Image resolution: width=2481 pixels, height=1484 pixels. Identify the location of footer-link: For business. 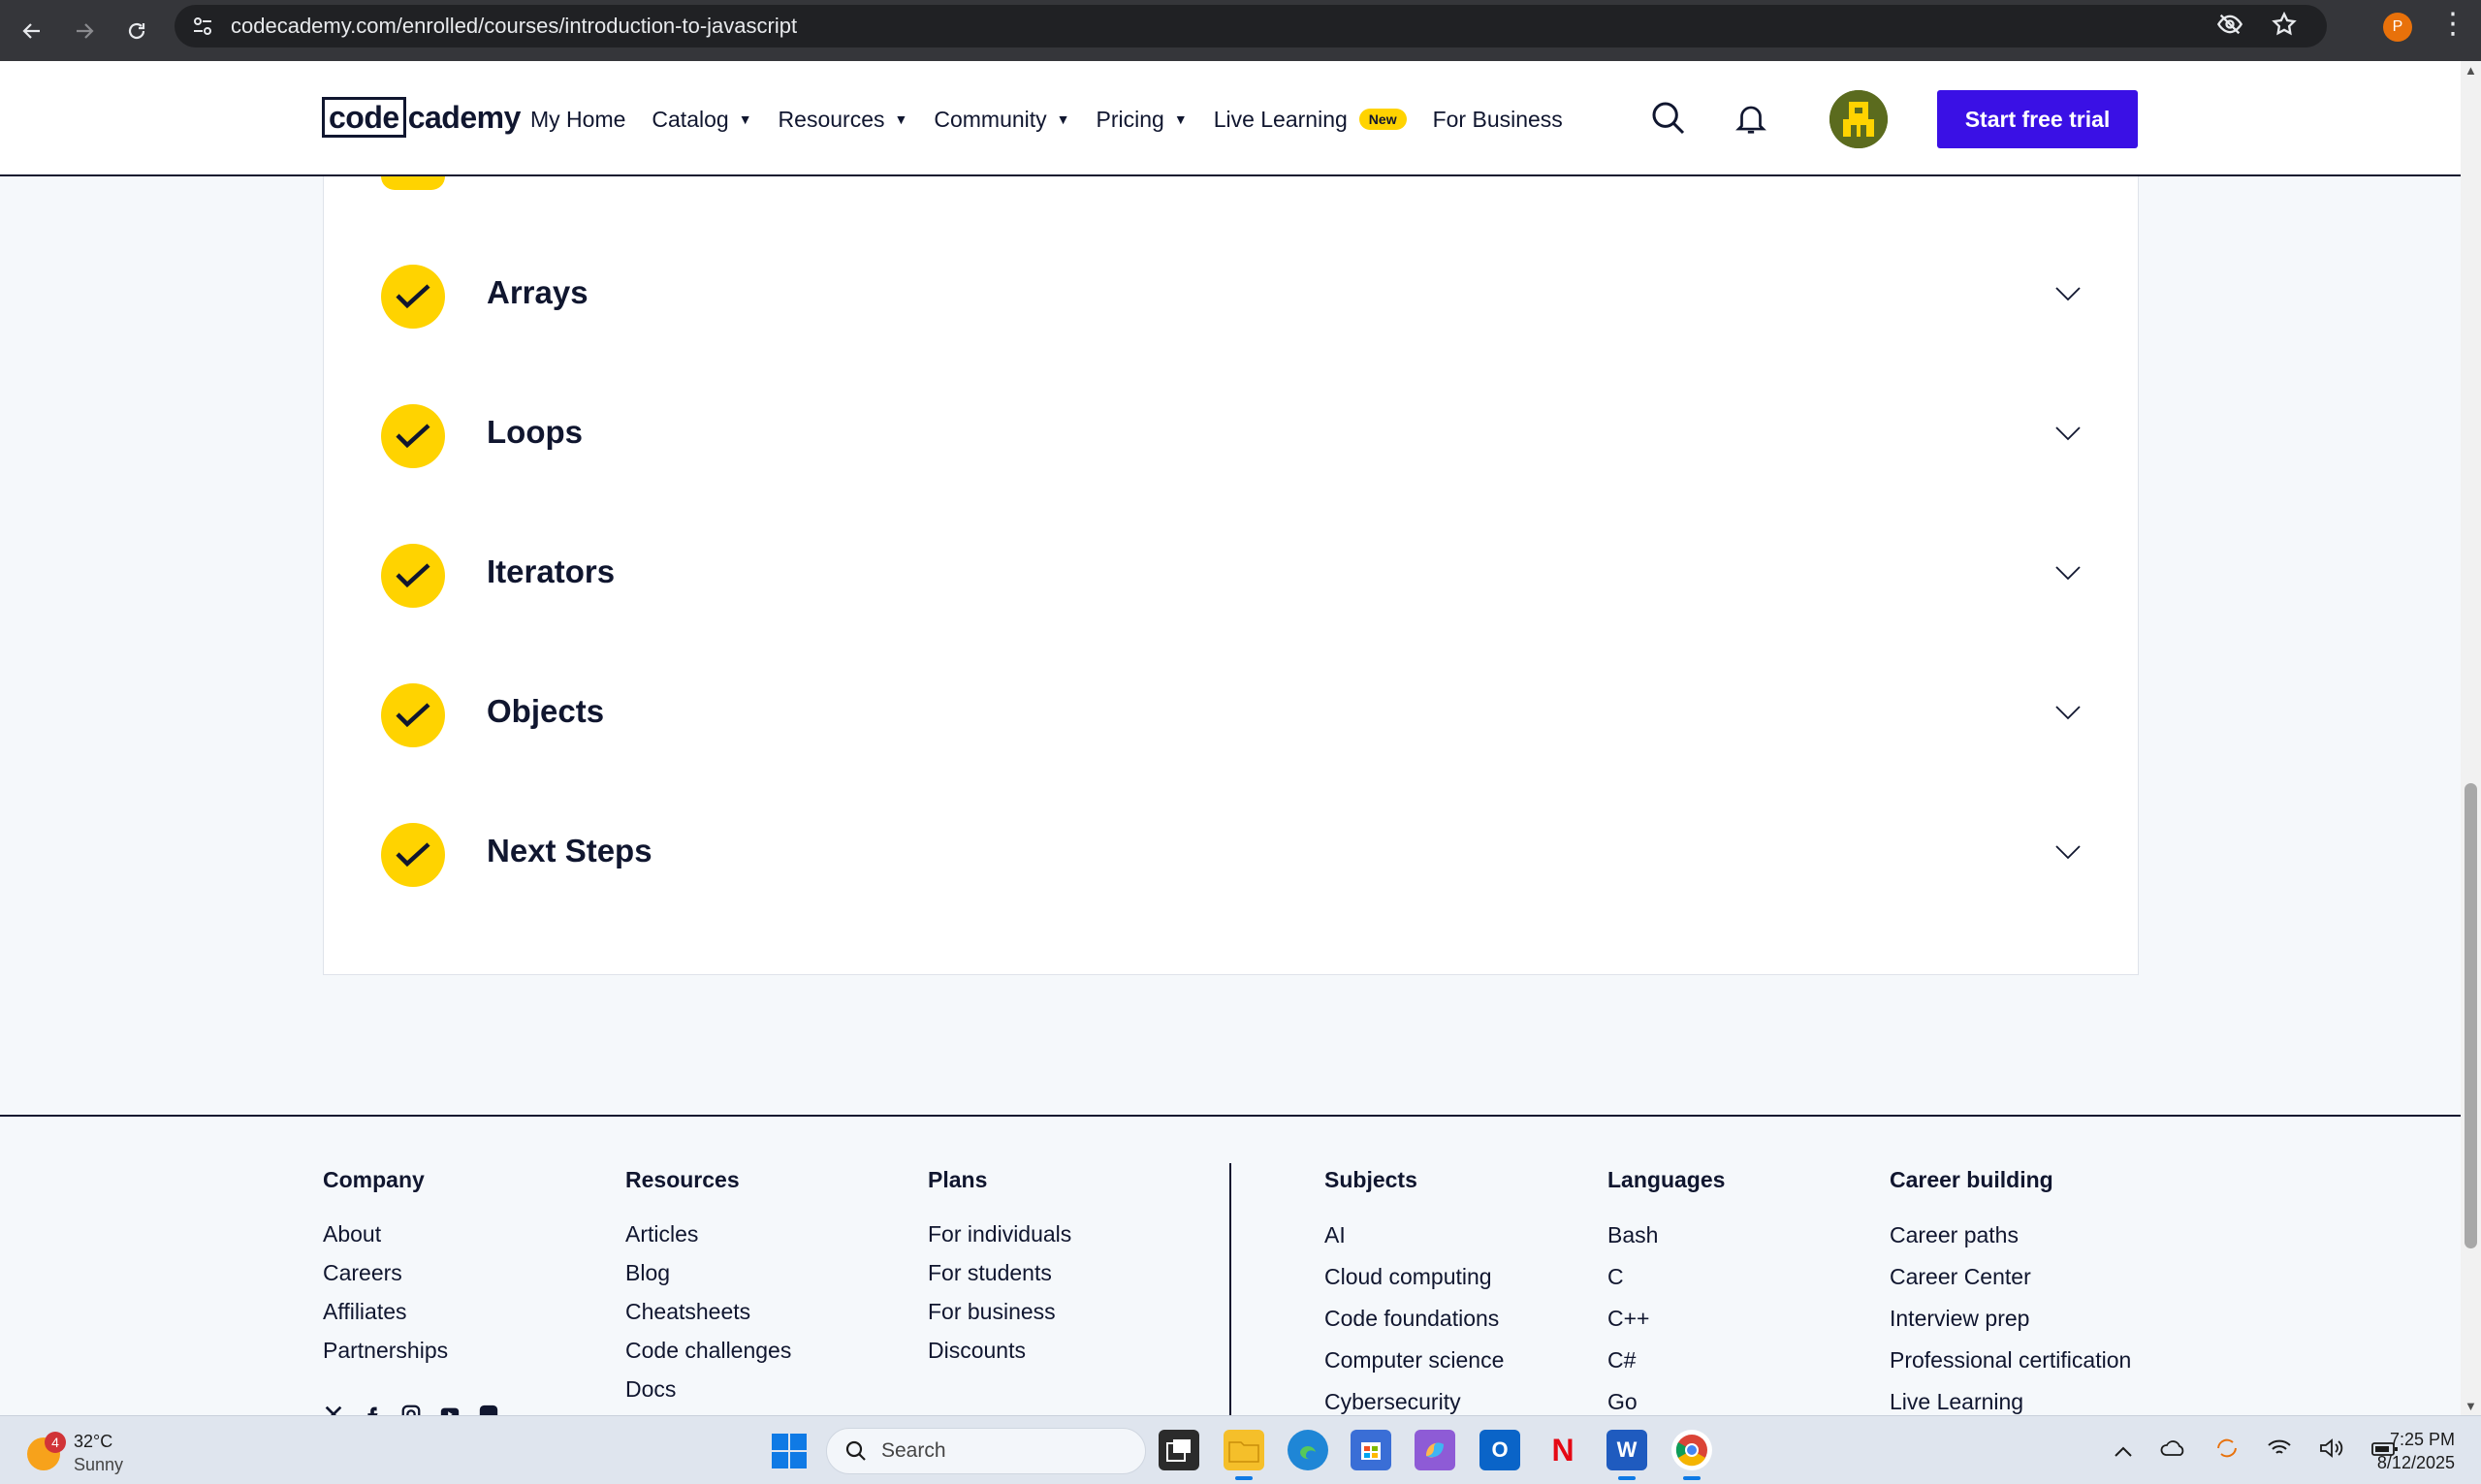
(999, 1311).